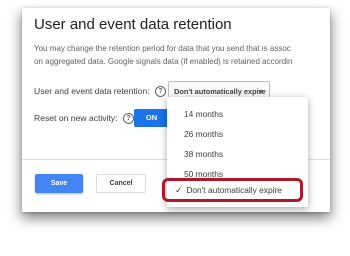  I want to click on reset-row: Reset on new activity: ?, so click(84, 119).